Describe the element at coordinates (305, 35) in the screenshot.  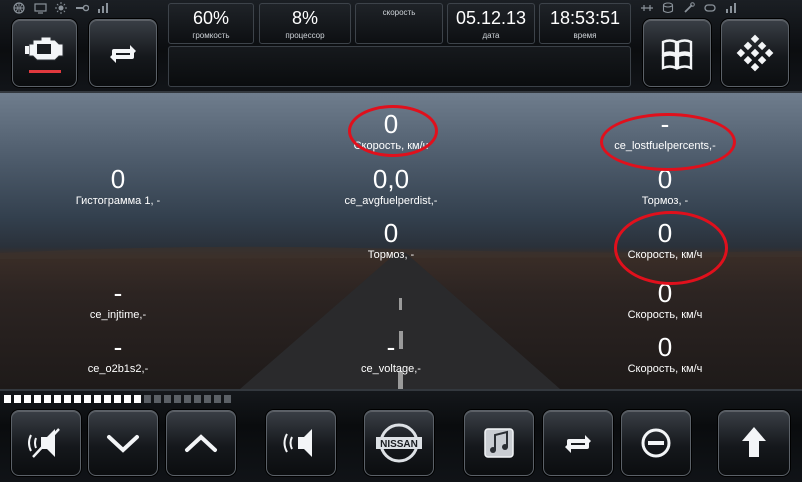
I see `cpu-label: процессор` at that location.